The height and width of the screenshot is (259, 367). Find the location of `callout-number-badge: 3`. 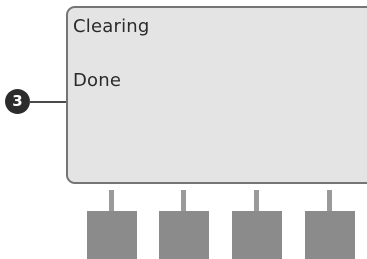

callout-number-badge: 3 is located at coordinates (17, 101).